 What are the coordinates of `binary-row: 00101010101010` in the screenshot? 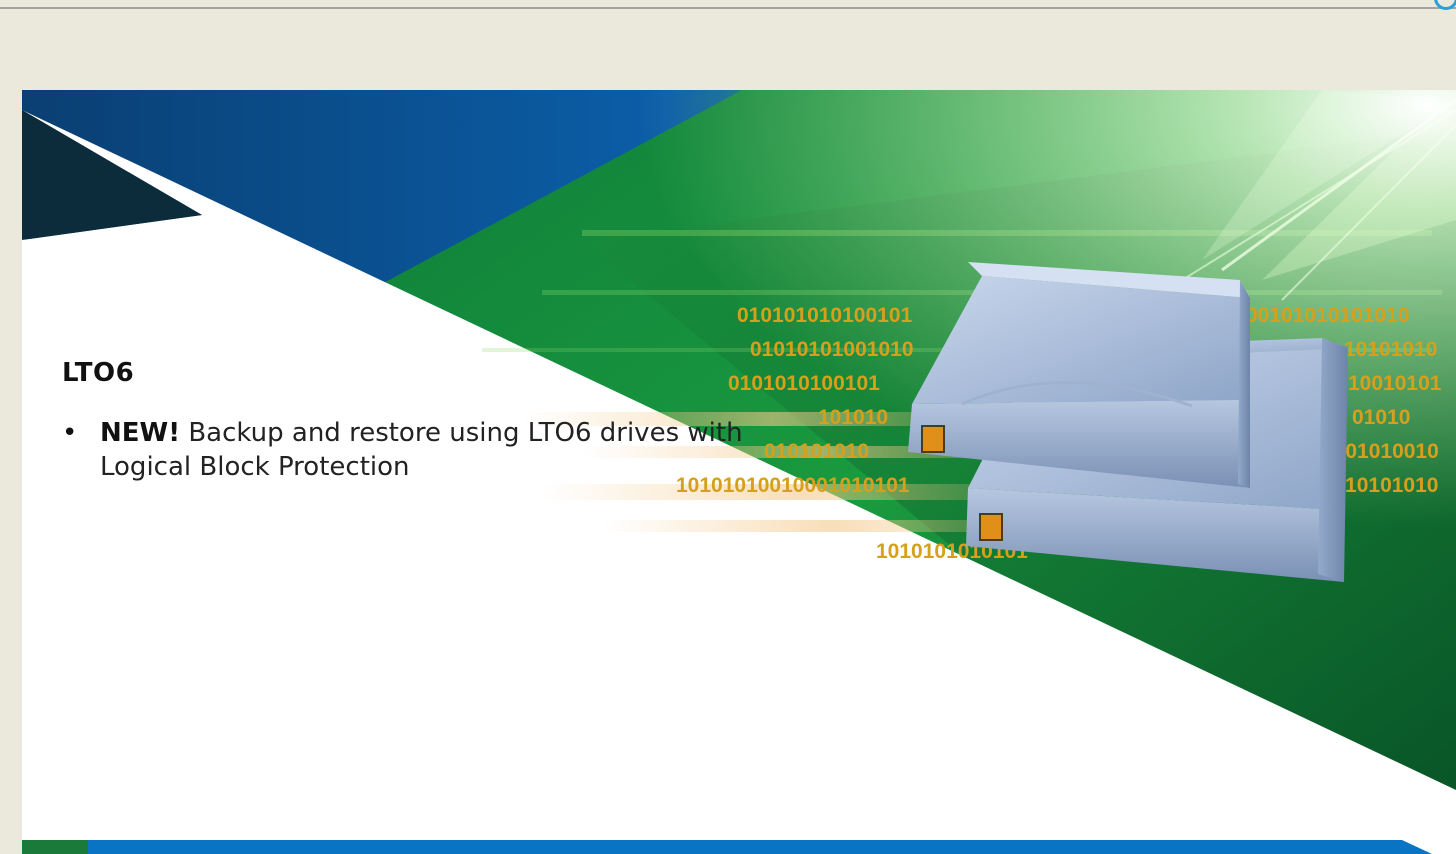 It's located at (1328, 315).